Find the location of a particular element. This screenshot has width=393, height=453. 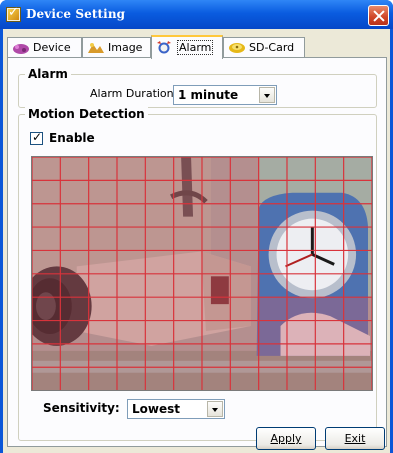

tab-sd-card: SD-Card is located at coordinates (264, 47).